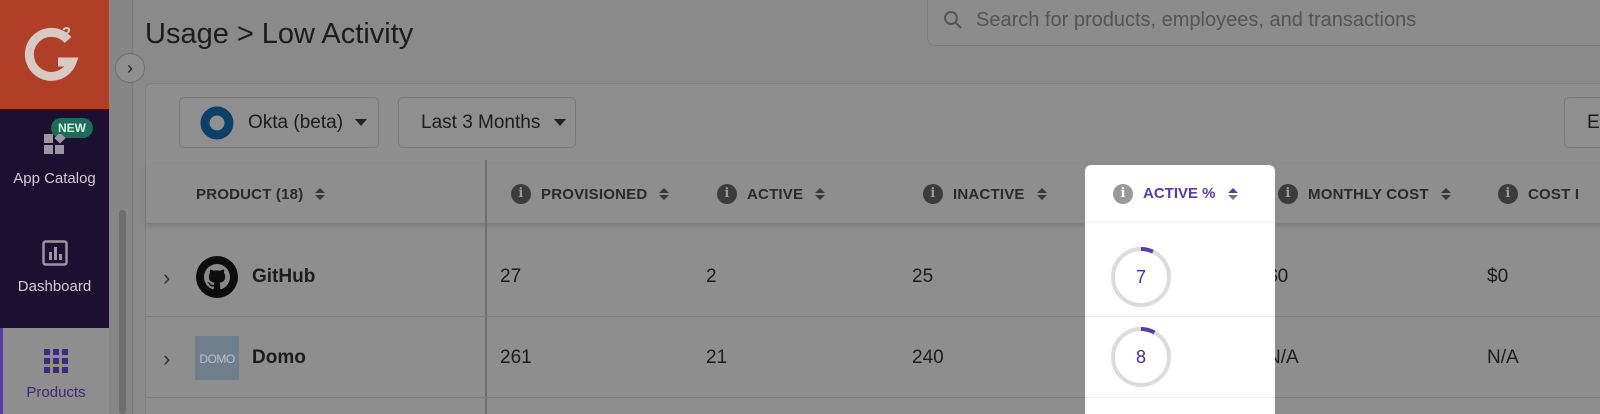 The width and height of the screenshot is (1600, 414). What do you see at coordinates (54, 159) in the screenshot?
I see `sidebar-item-app-catalog: App Catalog` at bounding box center [54, 159].